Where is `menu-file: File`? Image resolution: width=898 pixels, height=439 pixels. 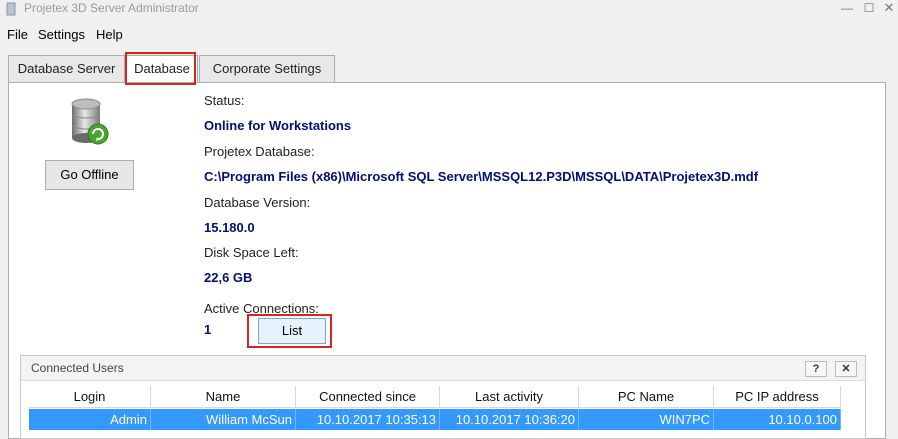 menu-file: File is located at coordinates (17, 34).